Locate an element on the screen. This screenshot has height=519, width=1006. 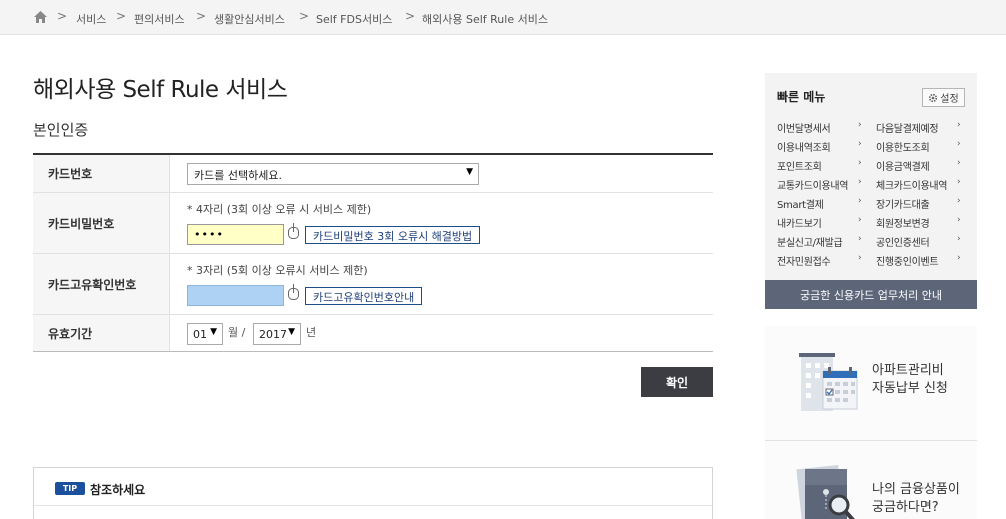
quick-item: 이용금액결제 is located at coordinates (903, 165).